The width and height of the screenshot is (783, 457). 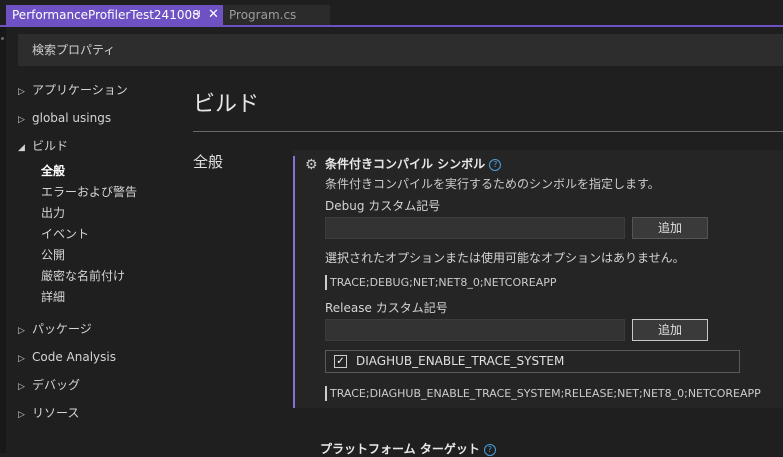 I want to click on pin-icon: ⊣, so click(x=196, y=15).